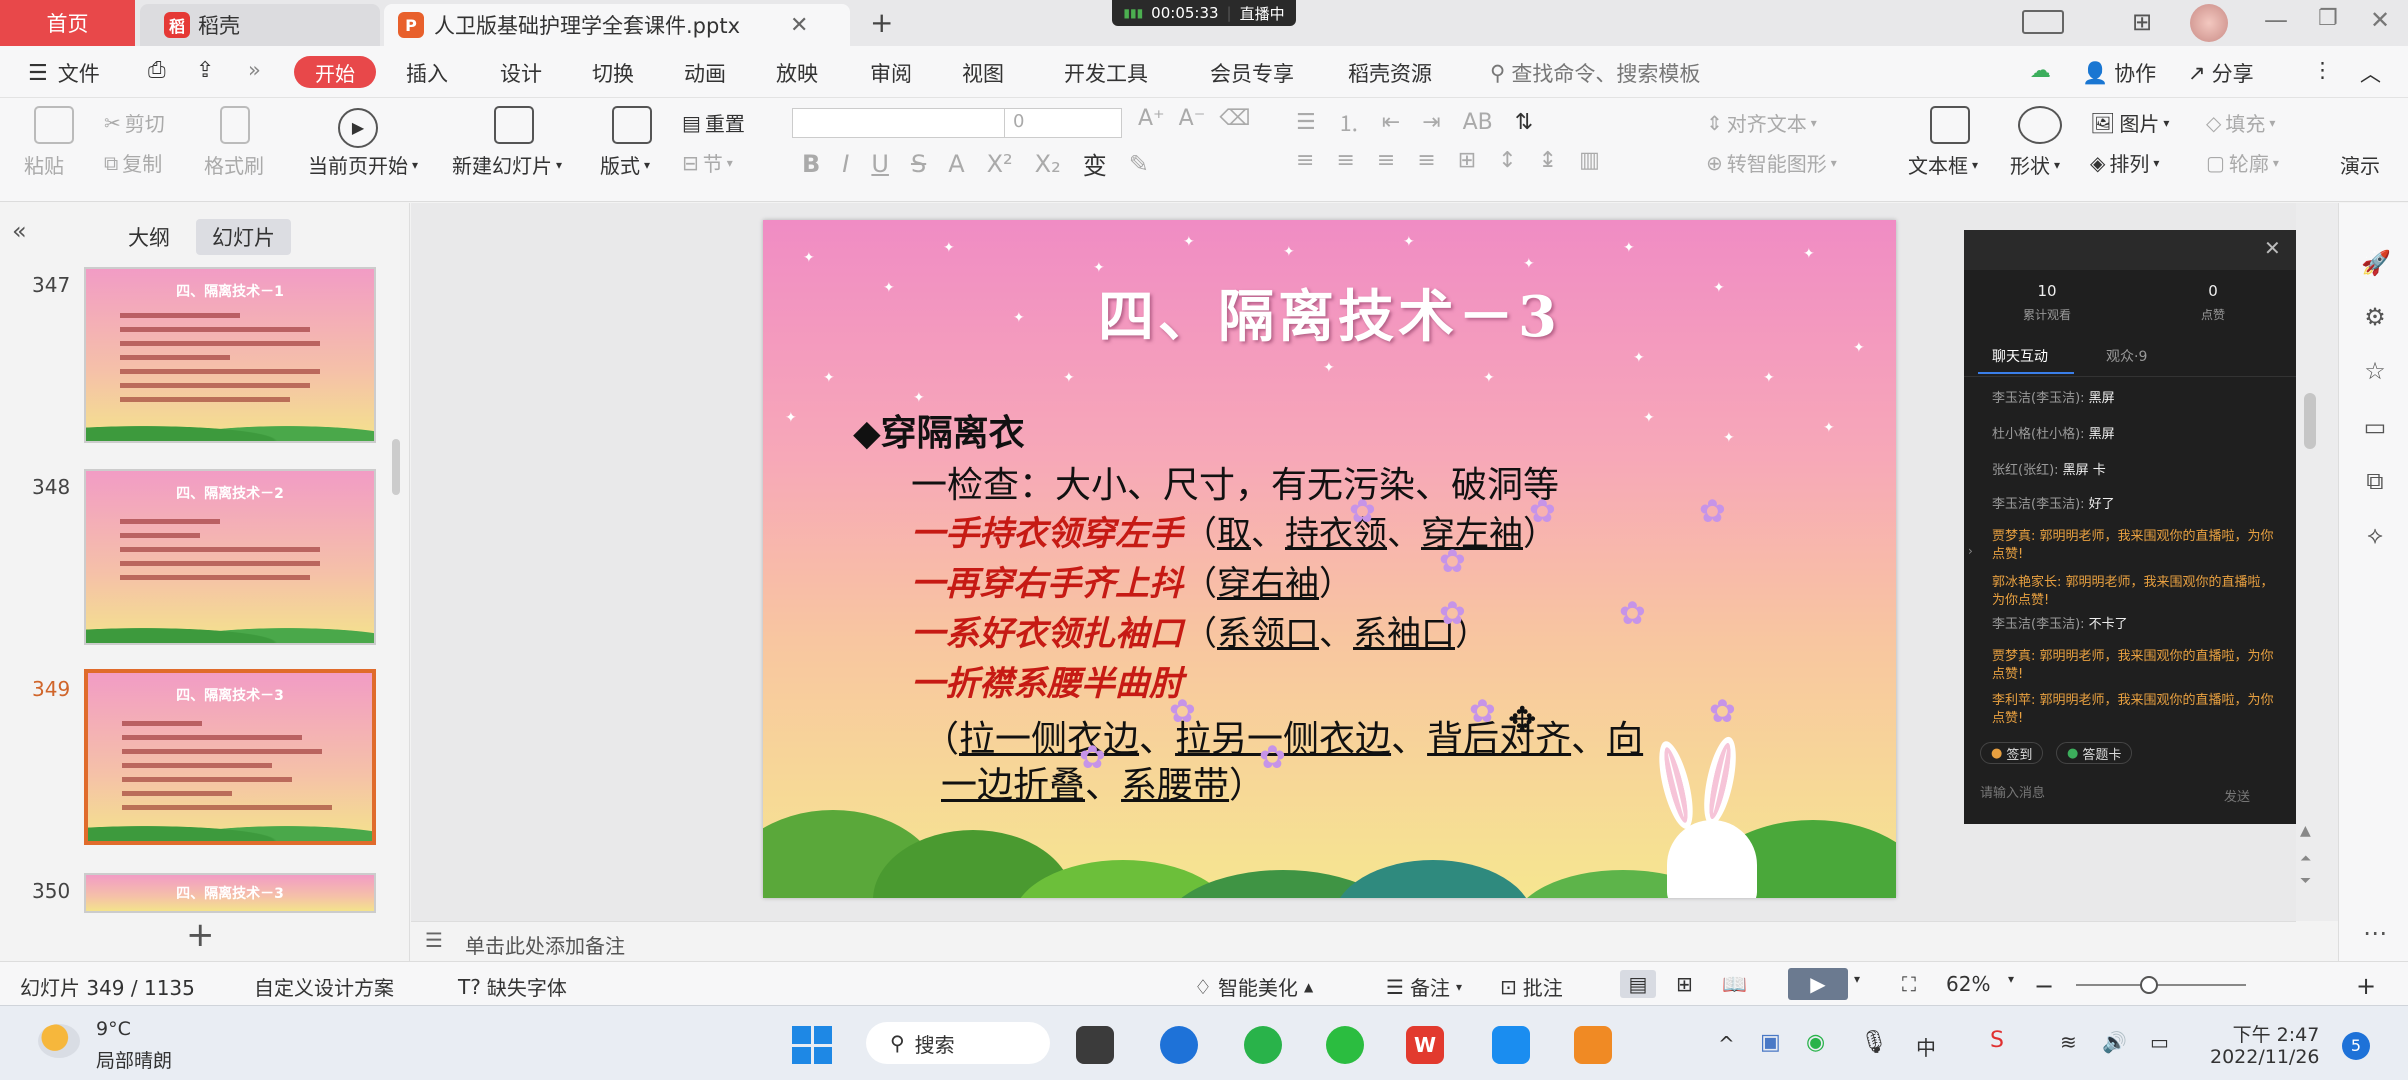 The width and height of the screenshot is (2408, 1080). I want to click on smart-beautify-button: ♢ 智能美化 ▲, so click(1253, 986).